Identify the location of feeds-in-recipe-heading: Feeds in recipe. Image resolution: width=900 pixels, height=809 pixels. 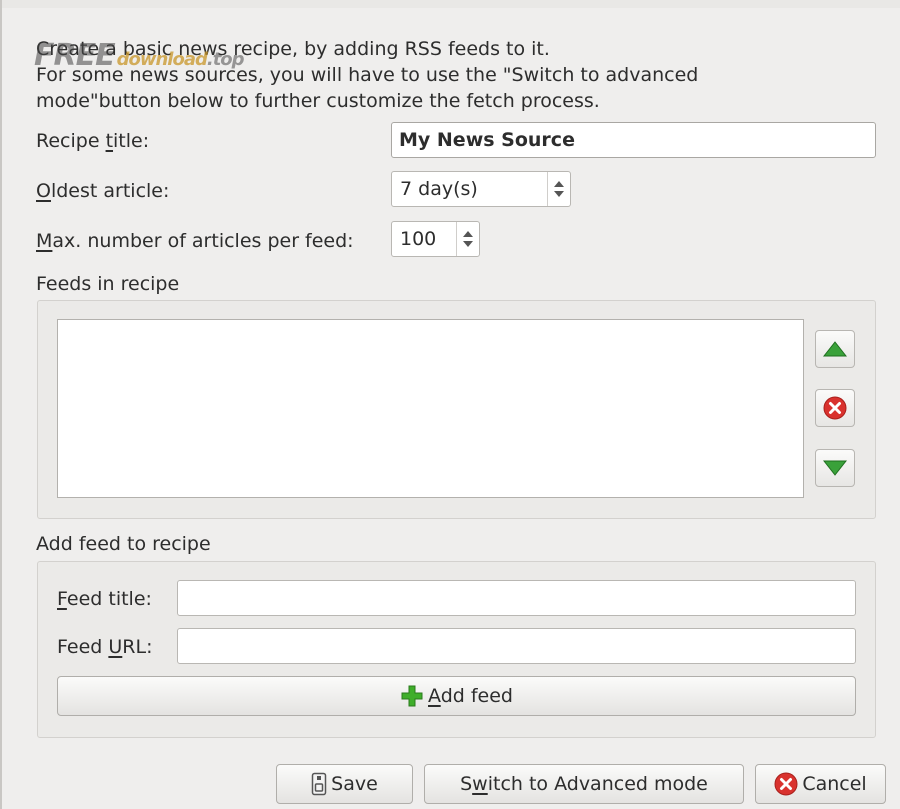
(108, 284).